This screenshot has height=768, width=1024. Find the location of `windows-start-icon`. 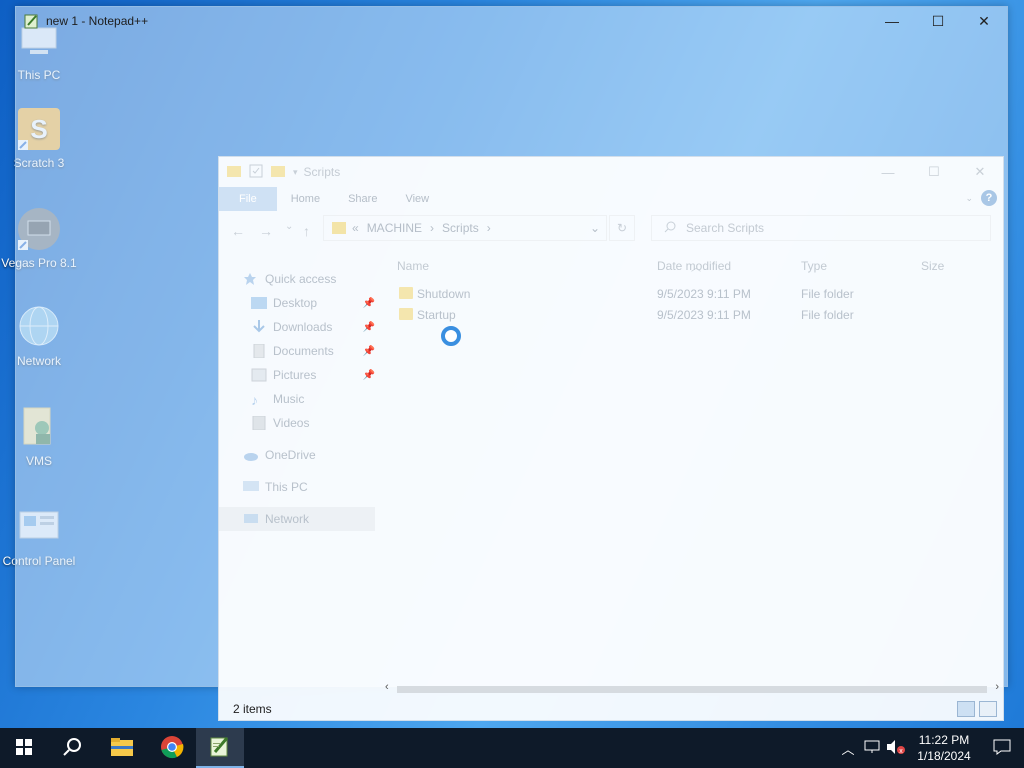

windows-start-icon is located at coordinates (24, 748).